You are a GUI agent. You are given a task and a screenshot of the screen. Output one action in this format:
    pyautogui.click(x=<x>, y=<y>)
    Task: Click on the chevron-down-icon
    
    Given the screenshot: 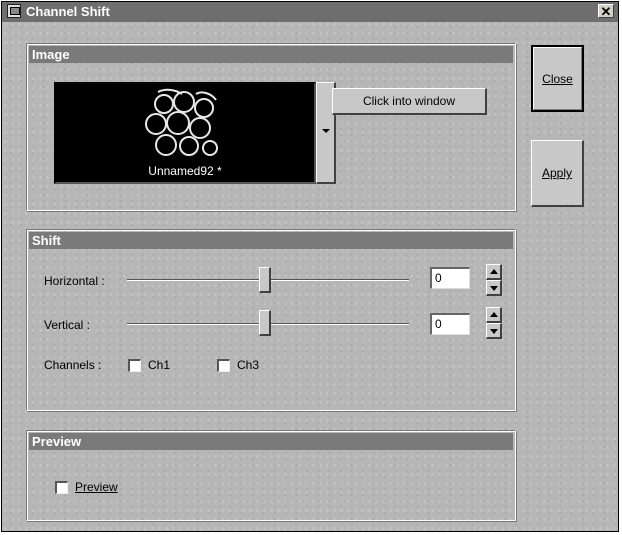 What is the action you would take?
    pyautogui.click(x=326, y=131)
    